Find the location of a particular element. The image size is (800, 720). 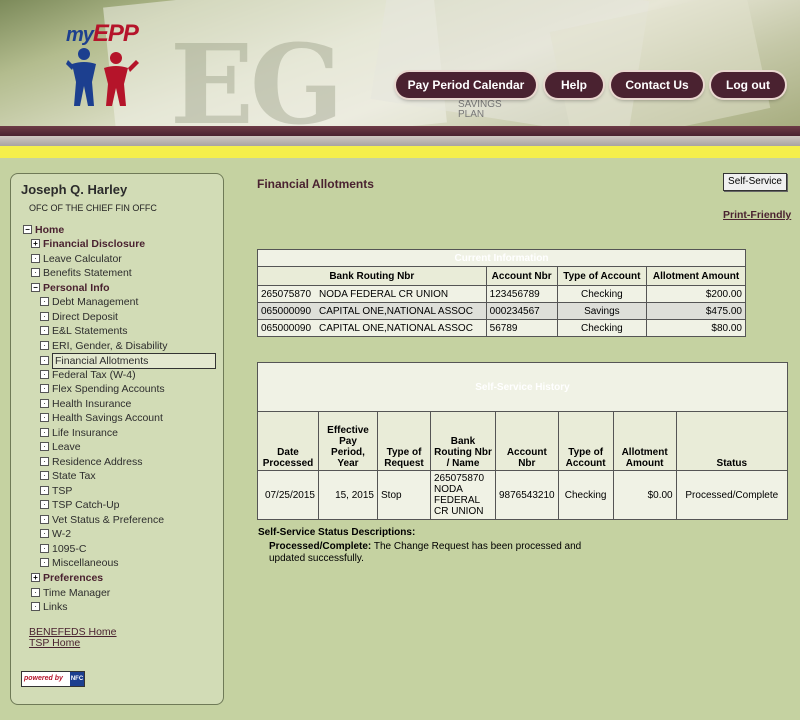

tree-item-federal-tax: · Federal Tax (W-4) is located at coordinates (88, 375).